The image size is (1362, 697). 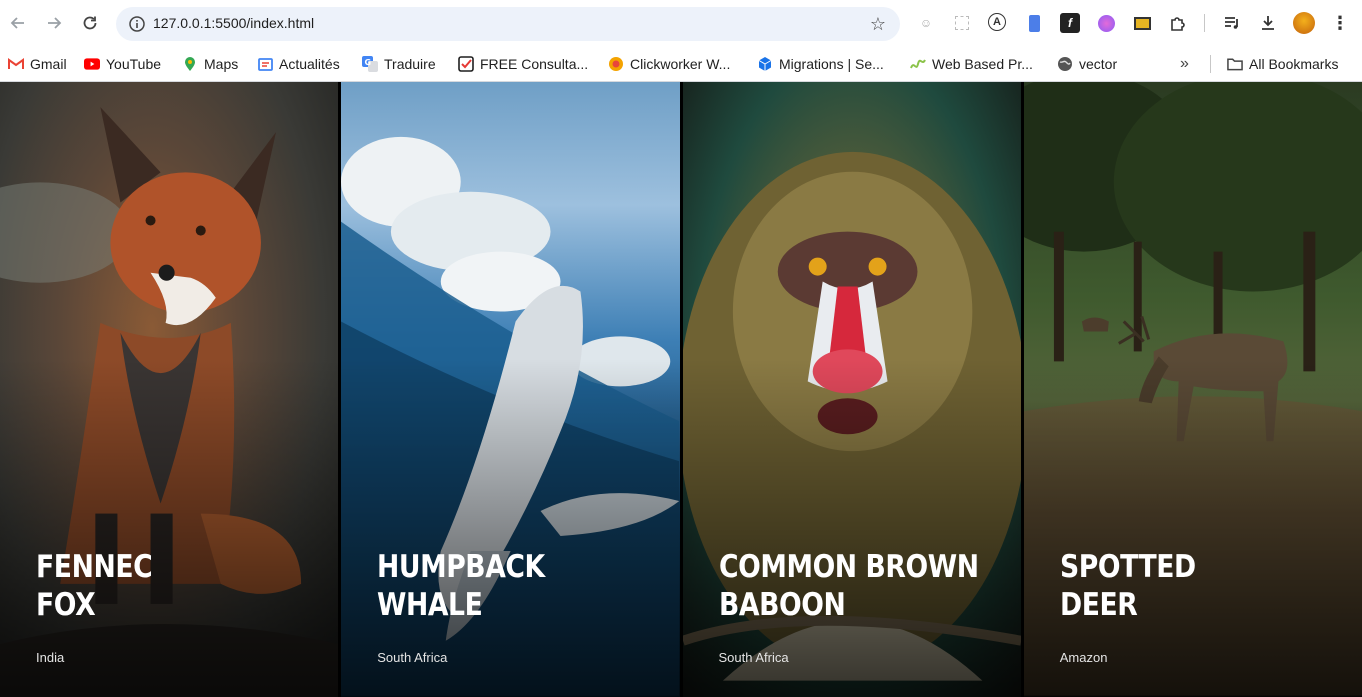 I want to click on browser-toolbar: 127.0.0.1:5500/index.html ☆ ☺ A f ⋮, so click(x=681, y=23).